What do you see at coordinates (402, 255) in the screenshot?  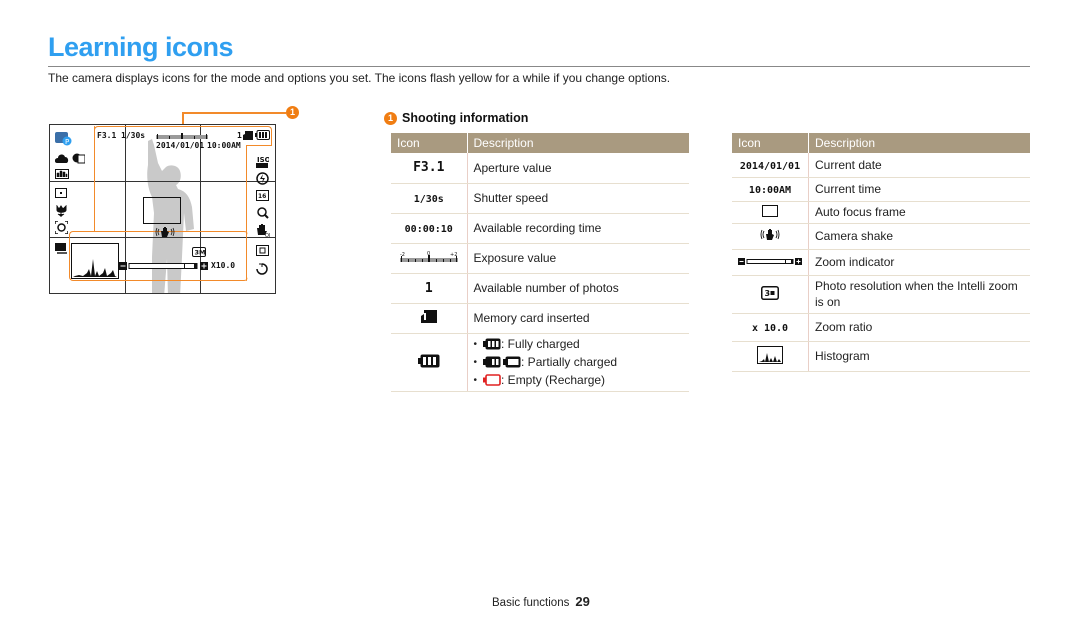 I see `svg-text: -2` at bounding box center [402, 255].